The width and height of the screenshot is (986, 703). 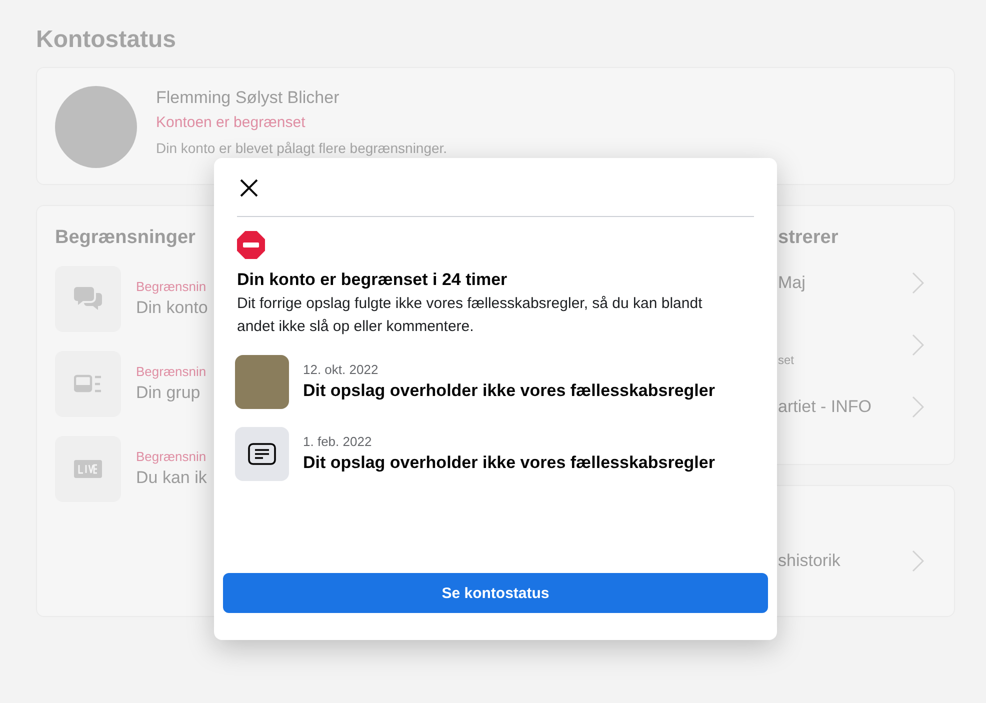 I want to click on post-date: 12. okt. 2022, so click(x=341, y=370).